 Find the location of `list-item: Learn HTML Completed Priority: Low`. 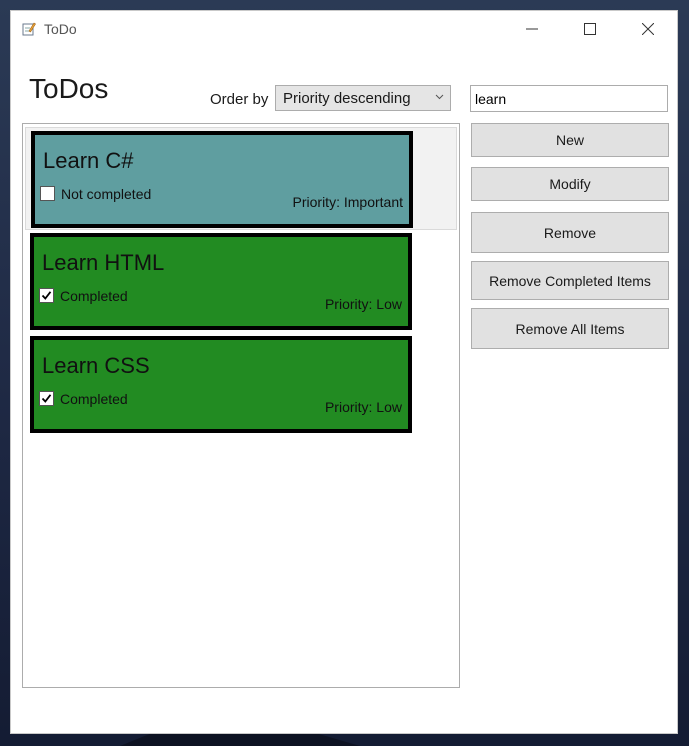

list-item: Learn HTML Completed Priority: Low is located at coordinates (241, 281).